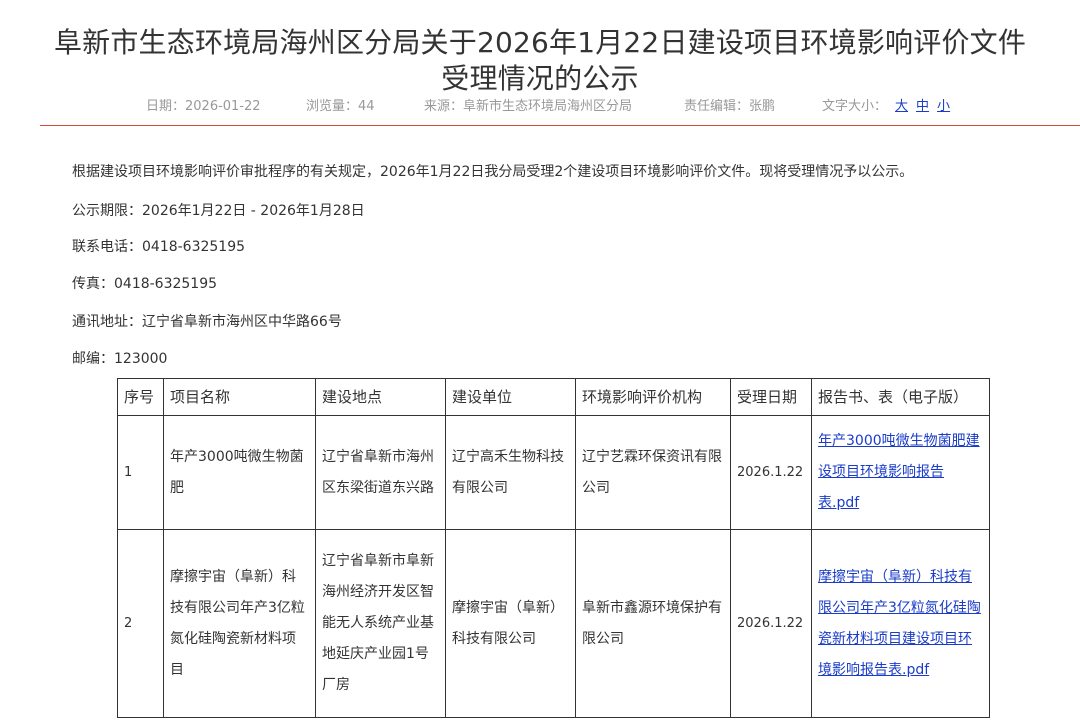 Image resolution: width=1080 pixels, height=721 pixels. Describe the element at coordinates (560, 125) in the screenshot. I see `title-divider` at that location.